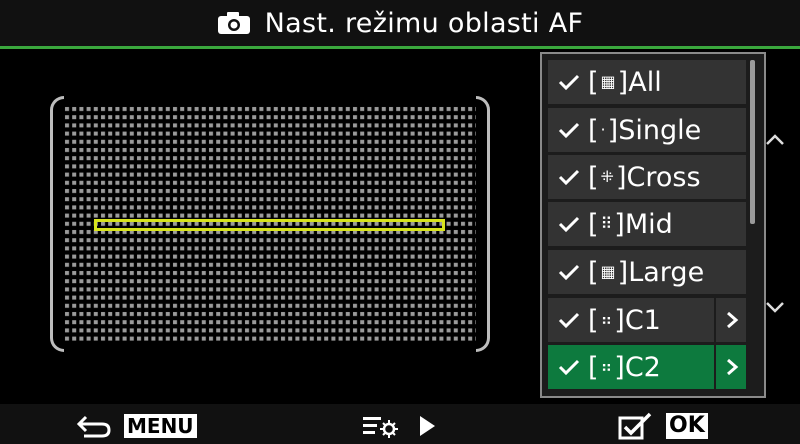  I want to click on af-target-frame, so click(269, 225).